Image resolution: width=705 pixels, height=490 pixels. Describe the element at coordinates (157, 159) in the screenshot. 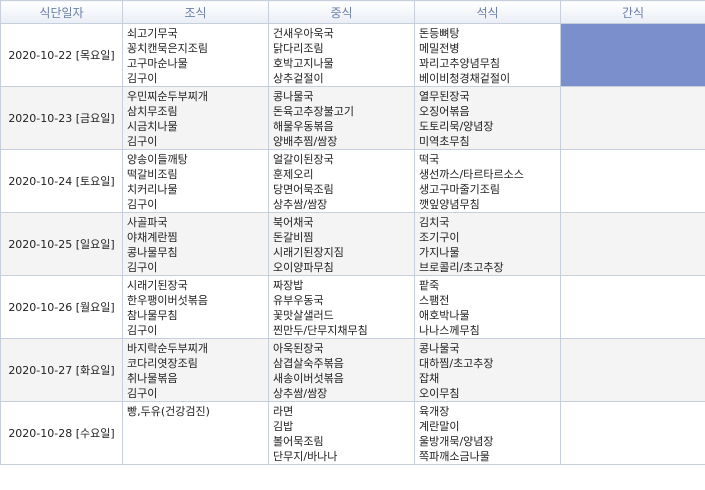

I see `menu-item: 양송이들깨탕` at that location.